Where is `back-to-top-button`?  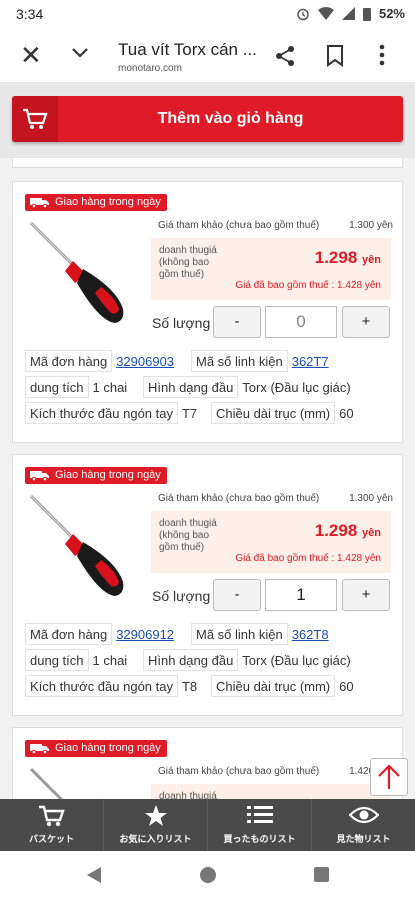 back-to-top-button is located at coordinates (389, 777).